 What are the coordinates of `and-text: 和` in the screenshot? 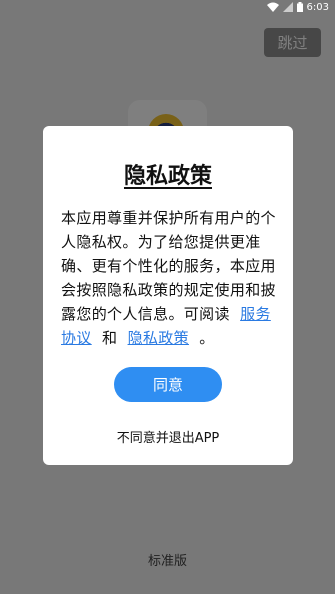 It's located at (109, 338).